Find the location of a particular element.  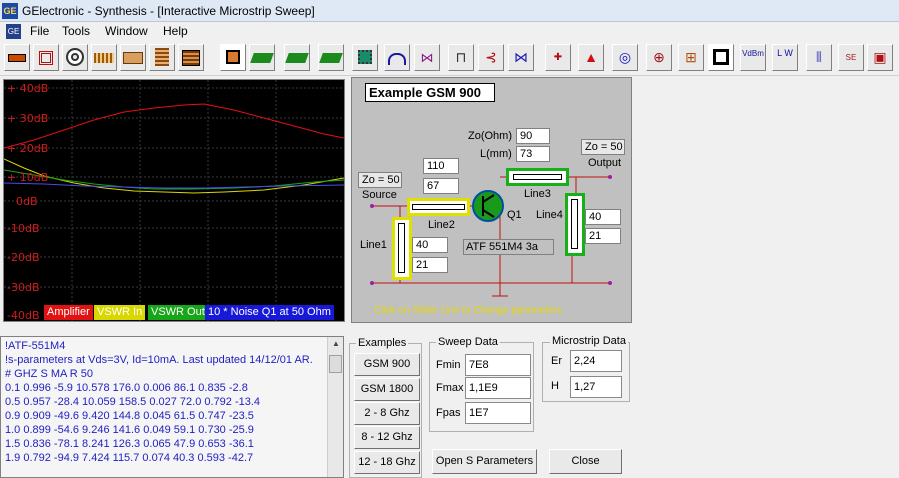

line2-slider is located at coordinates (438, 207).